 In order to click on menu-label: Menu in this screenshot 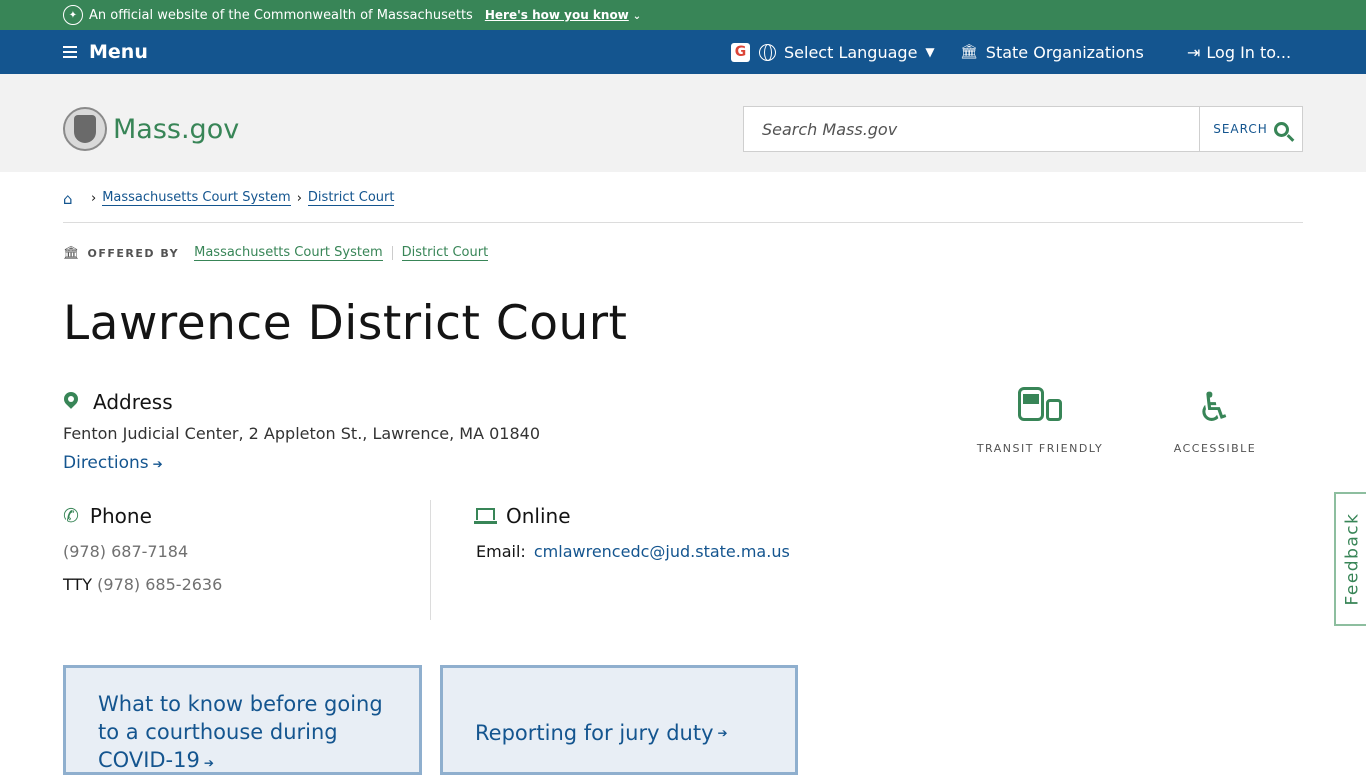, I will do `click(118, 52)`.